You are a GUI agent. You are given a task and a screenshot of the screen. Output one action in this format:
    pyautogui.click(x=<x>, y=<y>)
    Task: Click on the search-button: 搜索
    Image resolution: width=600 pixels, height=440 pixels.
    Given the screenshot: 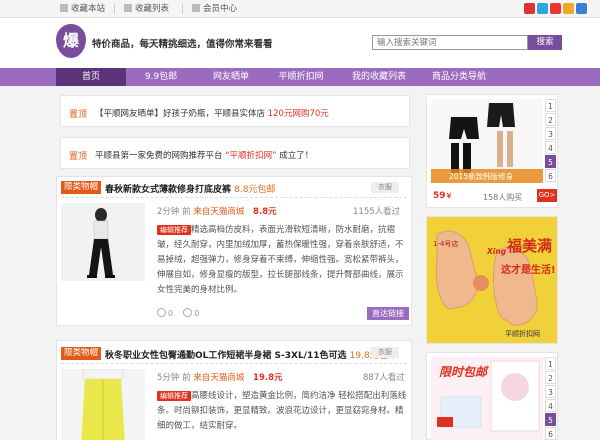 What is the action you would take?
    pyautogui.click(x=545, y=42)
    